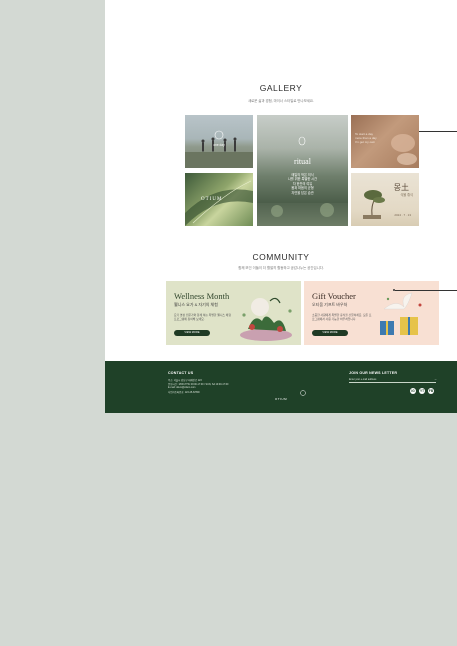 The height and width of the screenshot is (646, 457). Describe the element at coordinates (406, 195) in the screenshot. I see `bonsai-subtitle: 식물 휴식` at that location.